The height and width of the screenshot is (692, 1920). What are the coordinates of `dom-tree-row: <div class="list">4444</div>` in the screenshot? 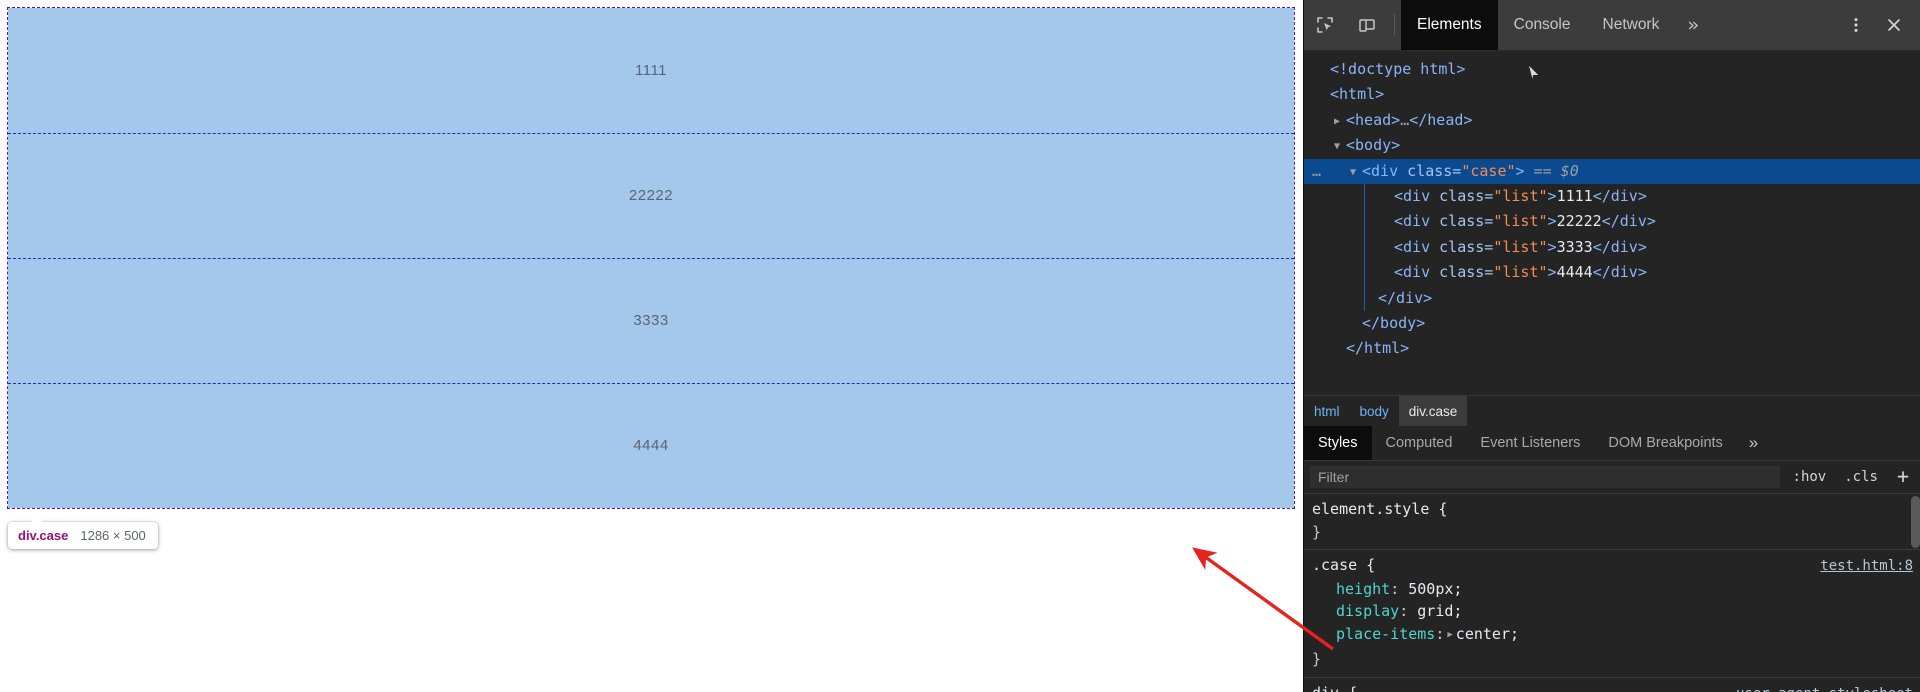 It's located at (1612, 272).